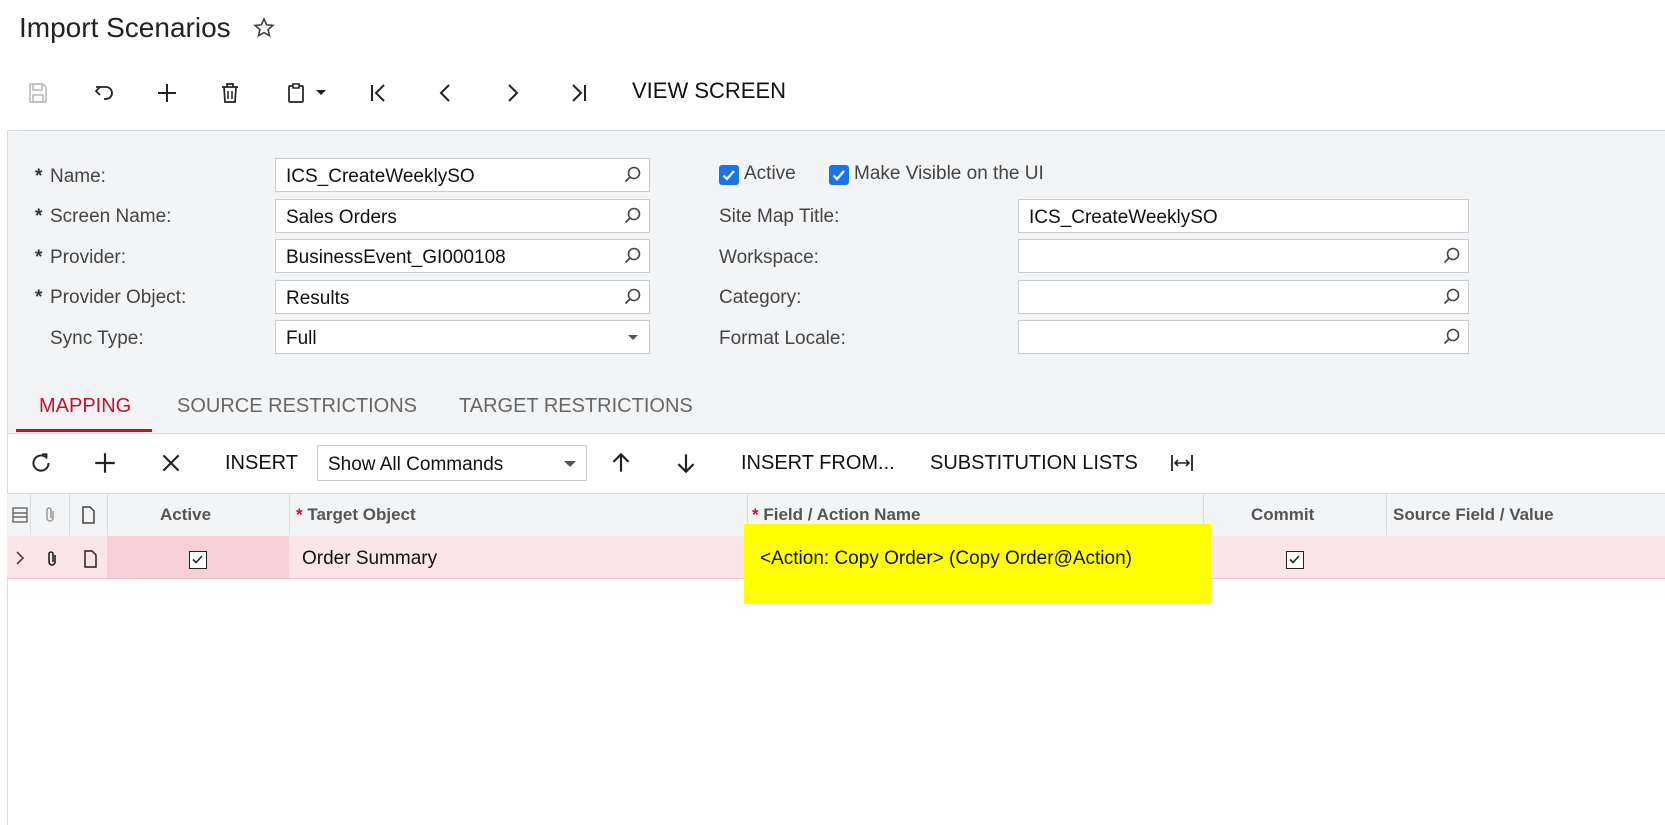 The image size is (1665, 825). What do you see at coordinates (301, 338) in the screenshot?
I see `sync-type-value: Full` at bounding box center [301, 338].